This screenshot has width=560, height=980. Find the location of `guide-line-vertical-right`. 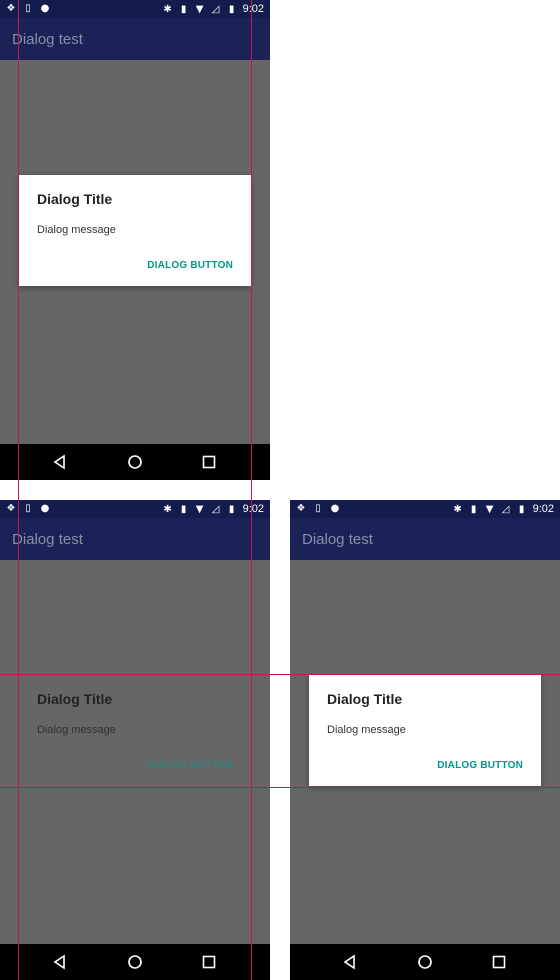

guide-line-vertical-right is located at coordinates (251, 490).